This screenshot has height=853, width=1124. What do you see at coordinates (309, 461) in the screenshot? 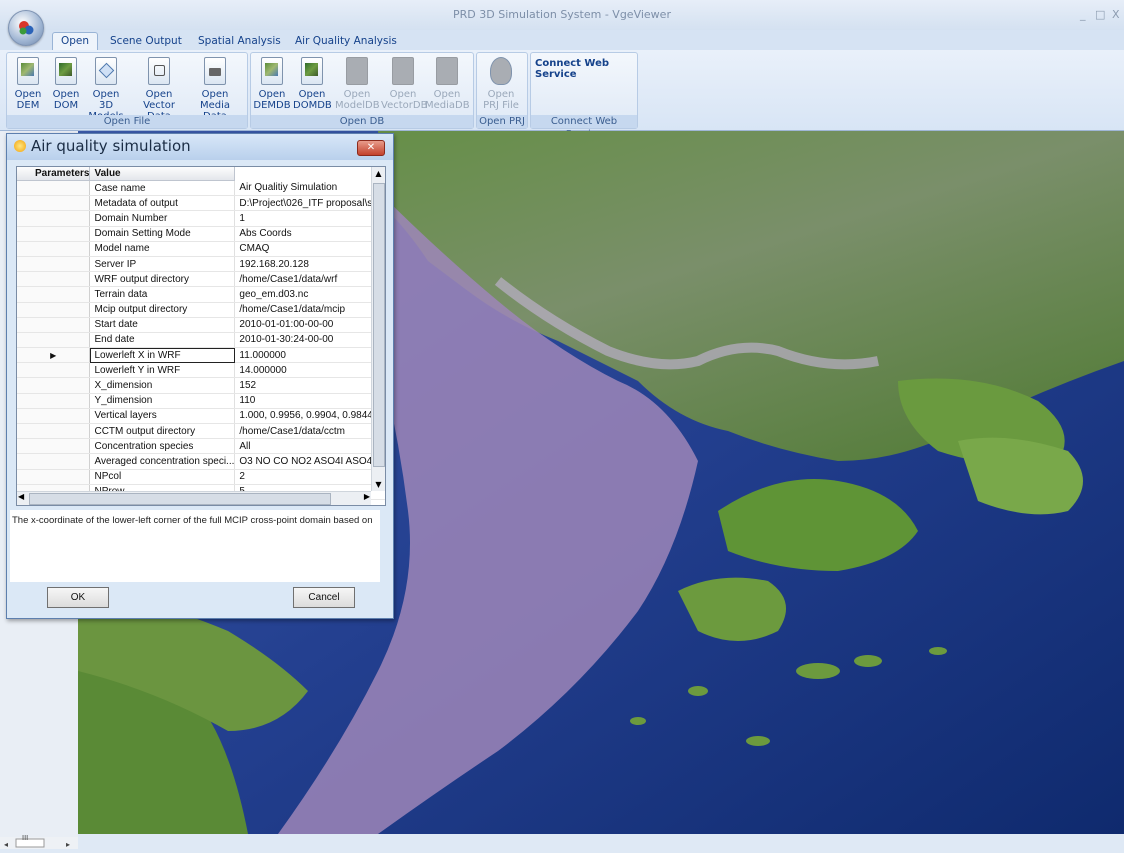
I see `parameter-value-cell: O3 NO CO NO2 ASO4I ASO4J NH3` at bounding box center [309, 461].